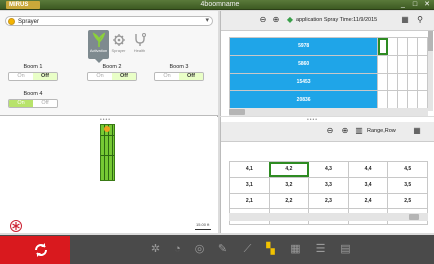  What do you see at coordinates (179, 67) in the screenshot?
I see `boom-label: Boom 3` at bounding box center [179, 67].